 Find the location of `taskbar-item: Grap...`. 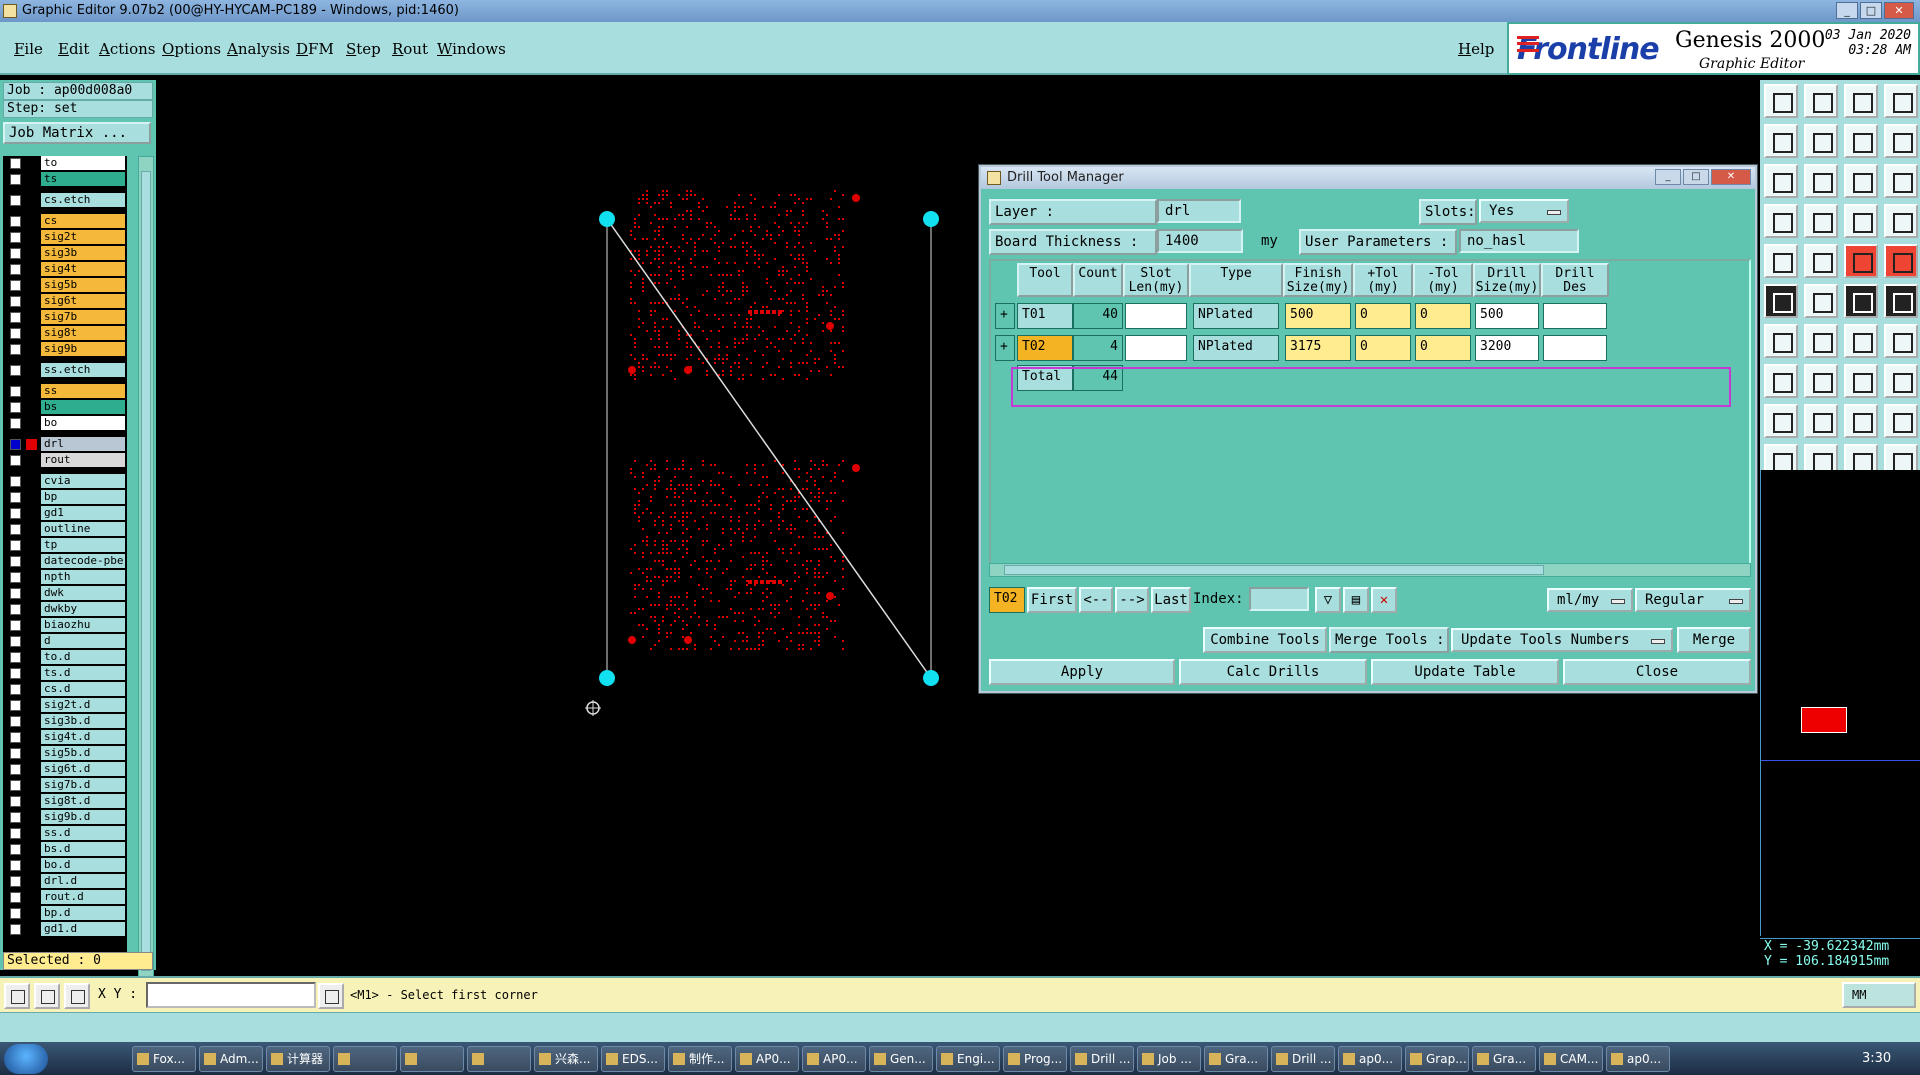

taskbar-item: Grap... is located at coordinates (1437, 1059).